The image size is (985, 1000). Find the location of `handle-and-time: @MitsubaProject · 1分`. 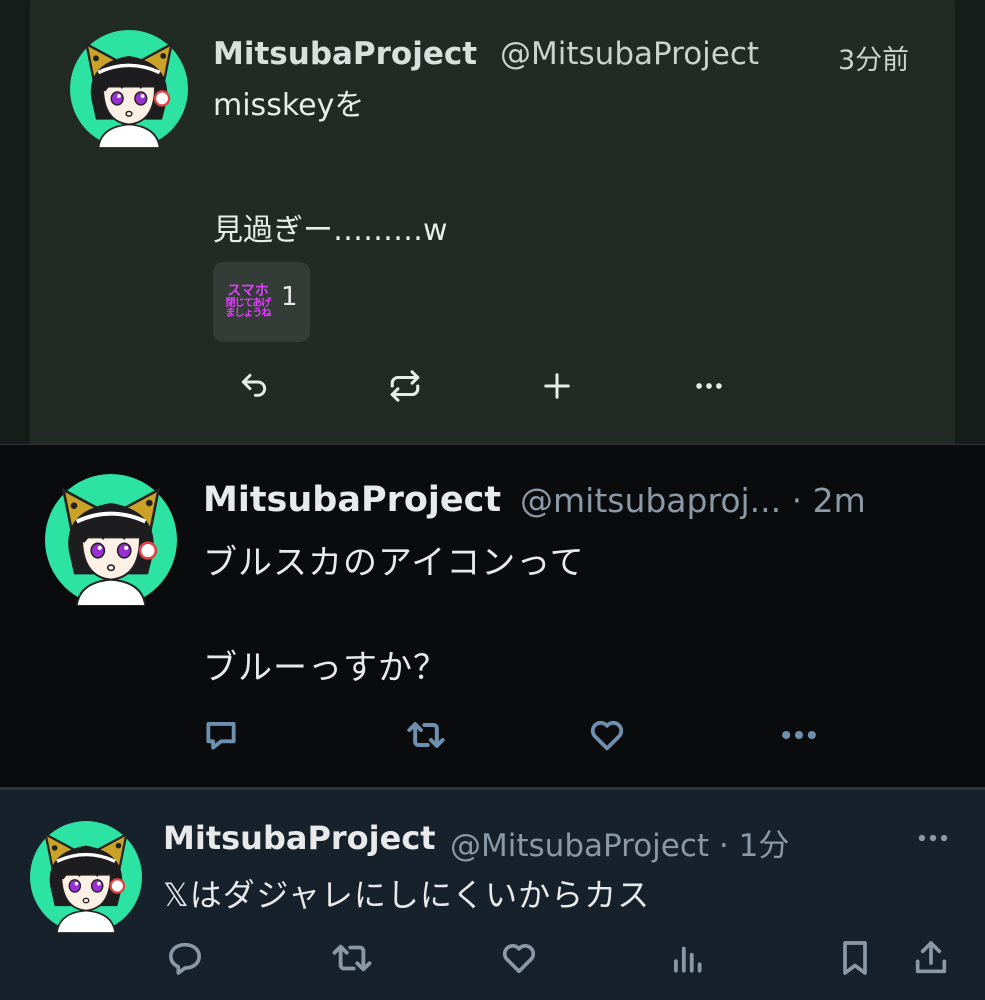

handle-and-time: @MitsubaProject · 1分 is located at coordinates (619, 842).